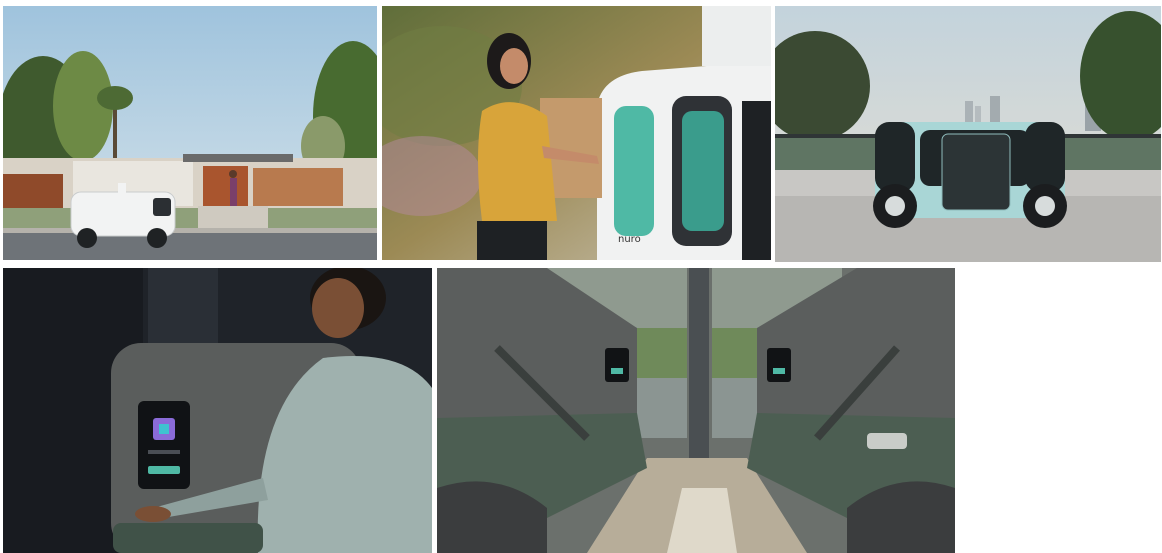 This screenshot has width=1162, height=553. I want to click on vehicle-marking: nuro, so click(629, 239).